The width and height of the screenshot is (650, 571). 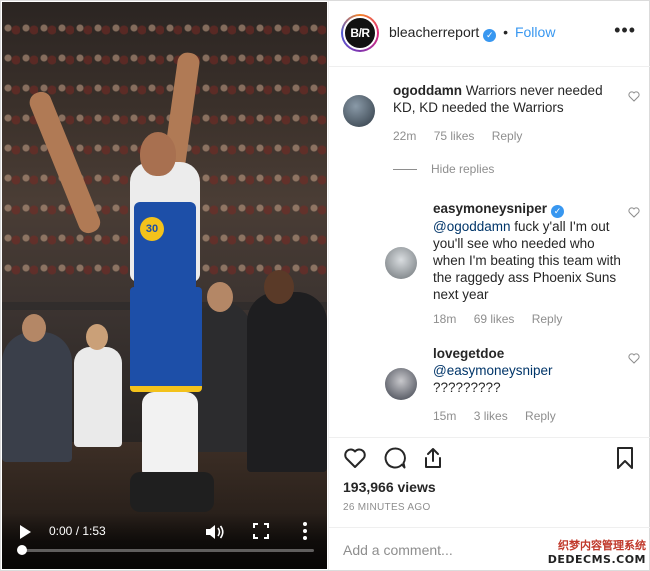 What do you see at coordinates (165, 550) in the screenshot?
I see `video-progress-track` at bounding box center [165, 550].